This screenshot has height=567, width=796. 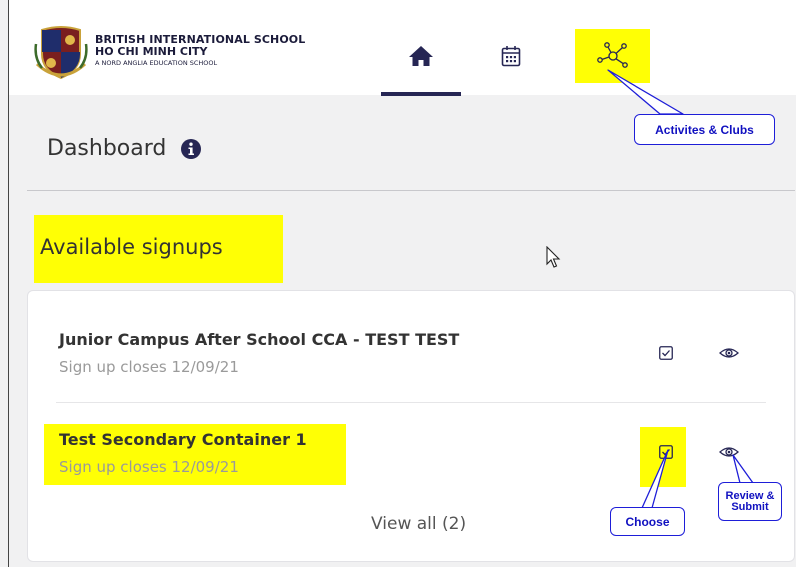 I want to click on dashboard-header: Dashboard, so click(x=124, y=148).